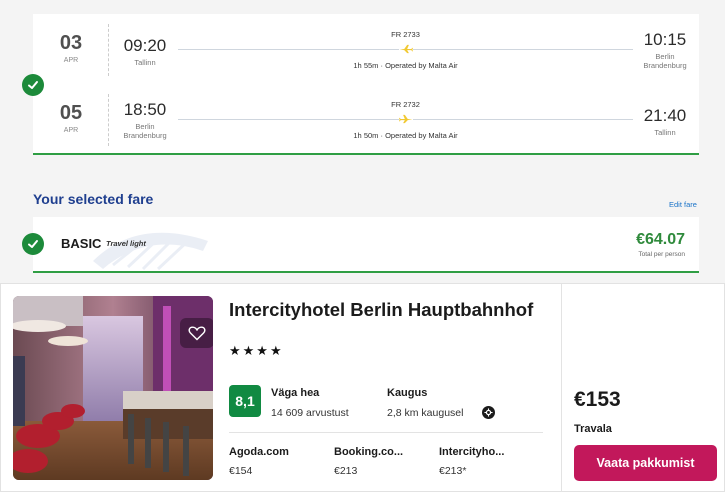  What do you see at coordinates (279, 461) in the screenshot?
I see `provider-deal: Agoda.com €154` at bounding box center [279, 461].